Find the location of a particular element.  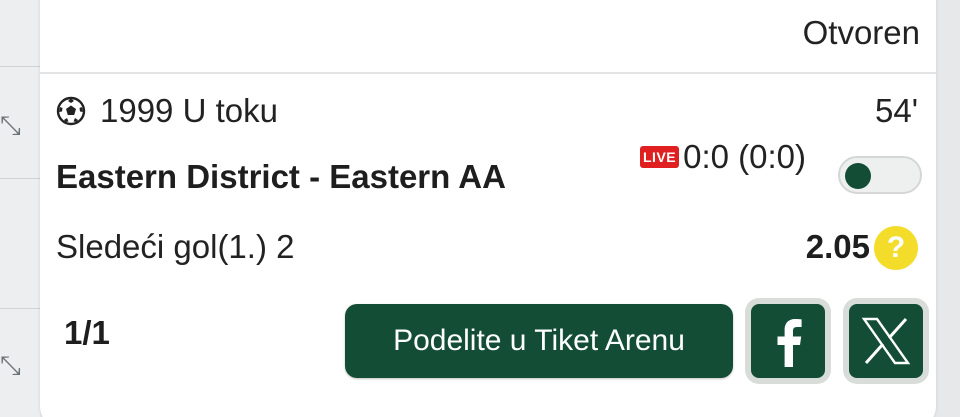

event-state: U toku is located at coordinates (230, 110).